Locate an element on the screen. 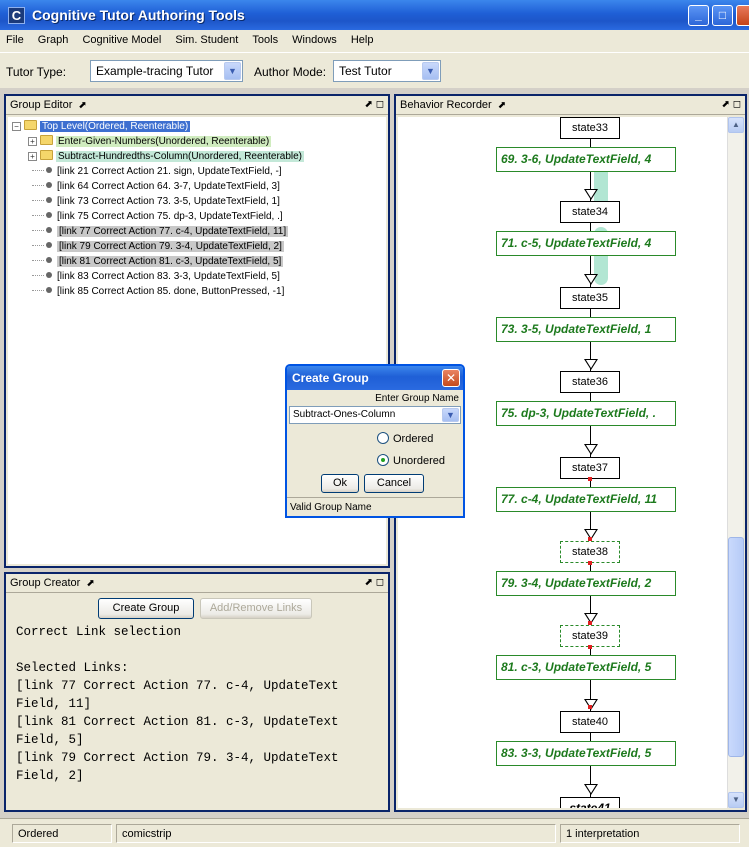  graph-edge: 69. 3-6, UpdateTextField, 4 is located at coordinates (586, 159).